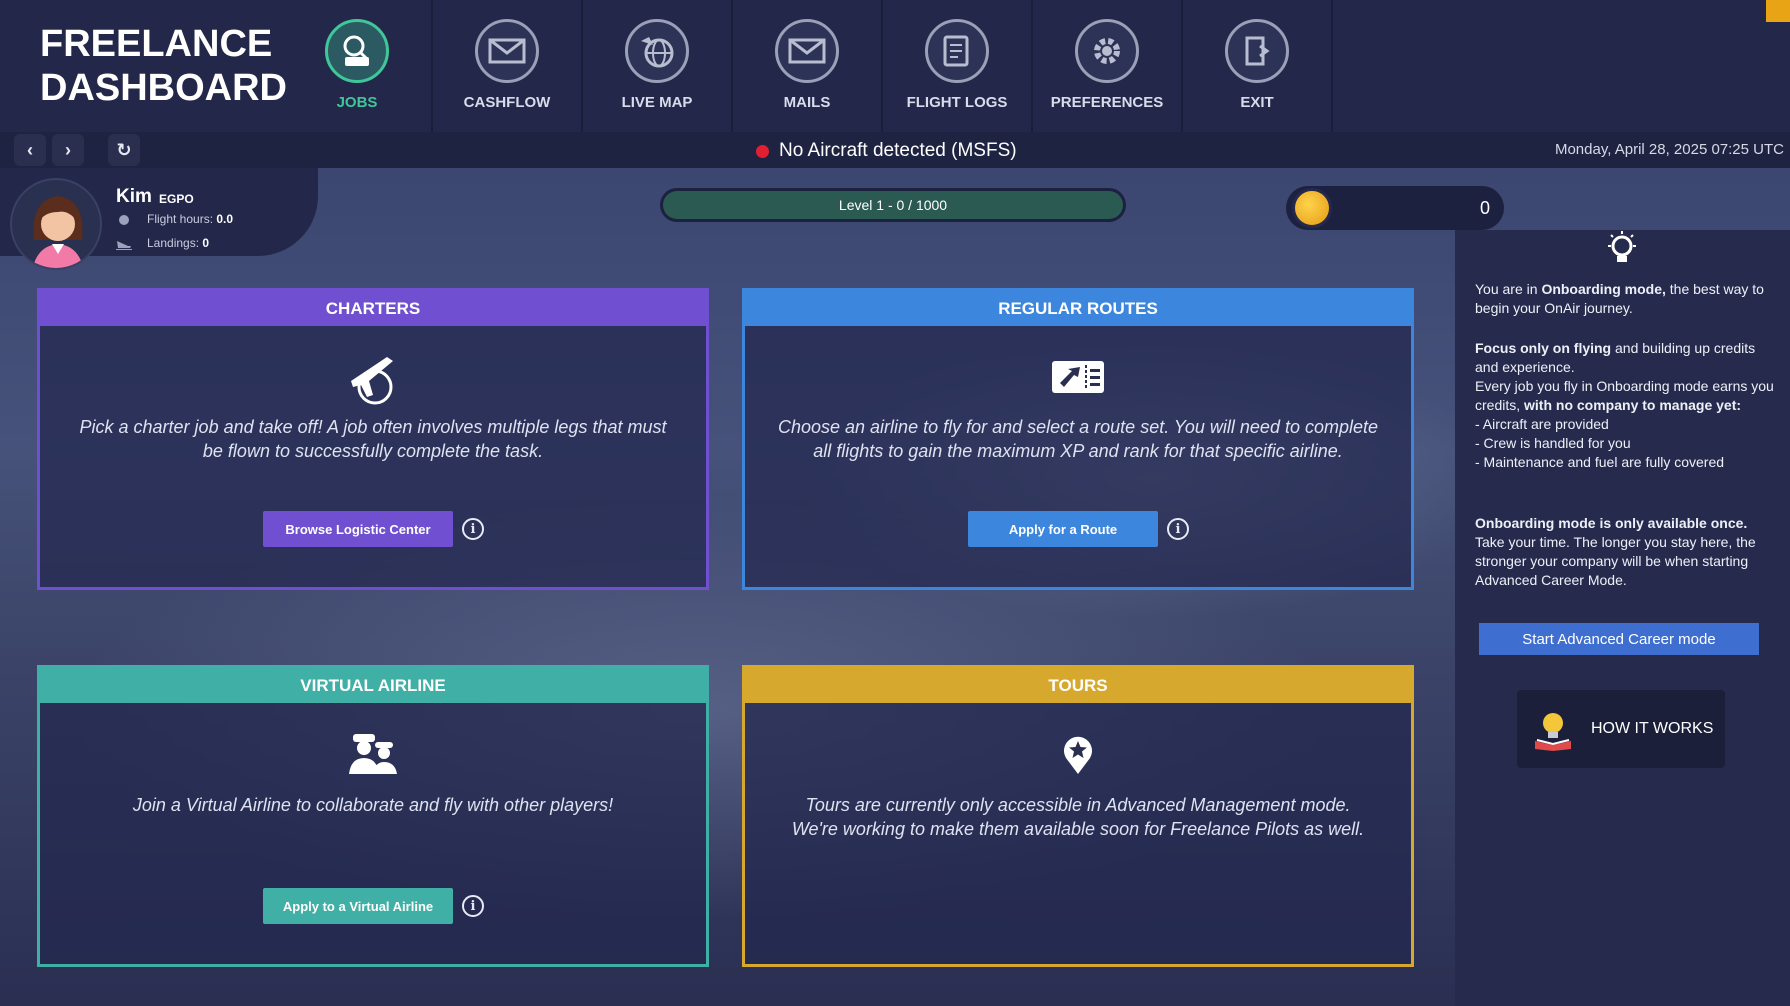 This screenshot has height=1006, width=1790. I want to click on nav-live-map: LIVE MAP, so click(658, 66).